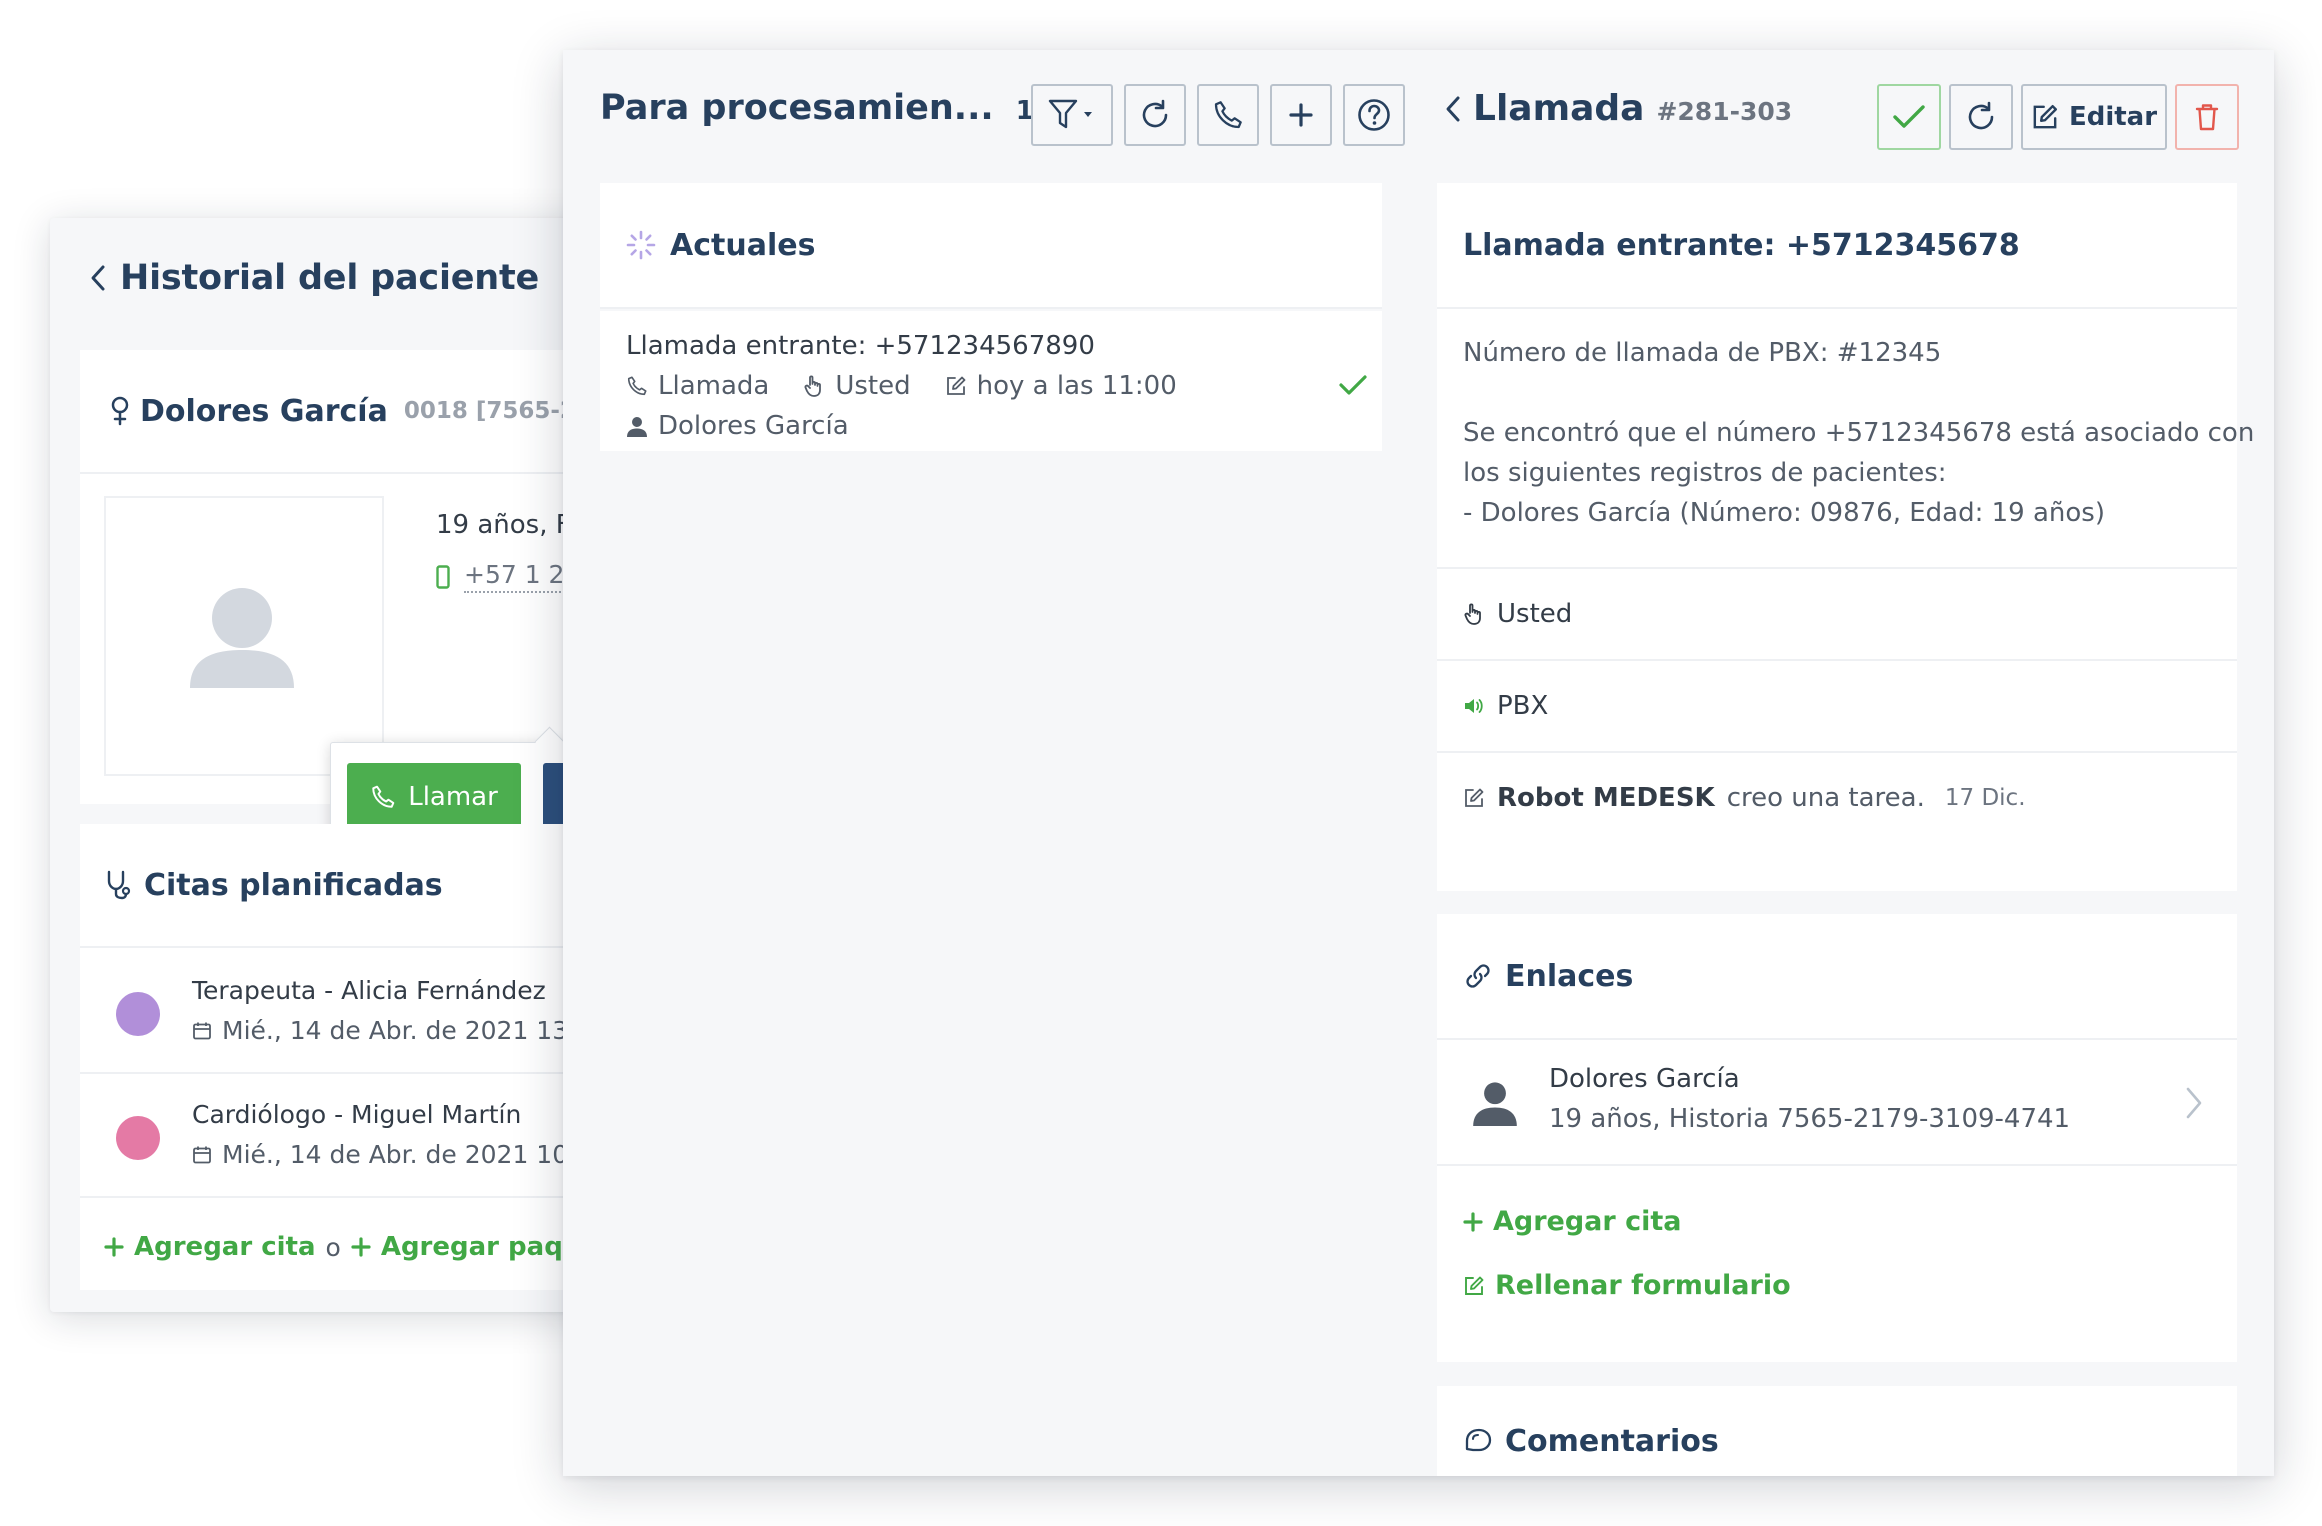 The image size is (2322, 1526). I want to click on trash-icon, so click(2207, 117).